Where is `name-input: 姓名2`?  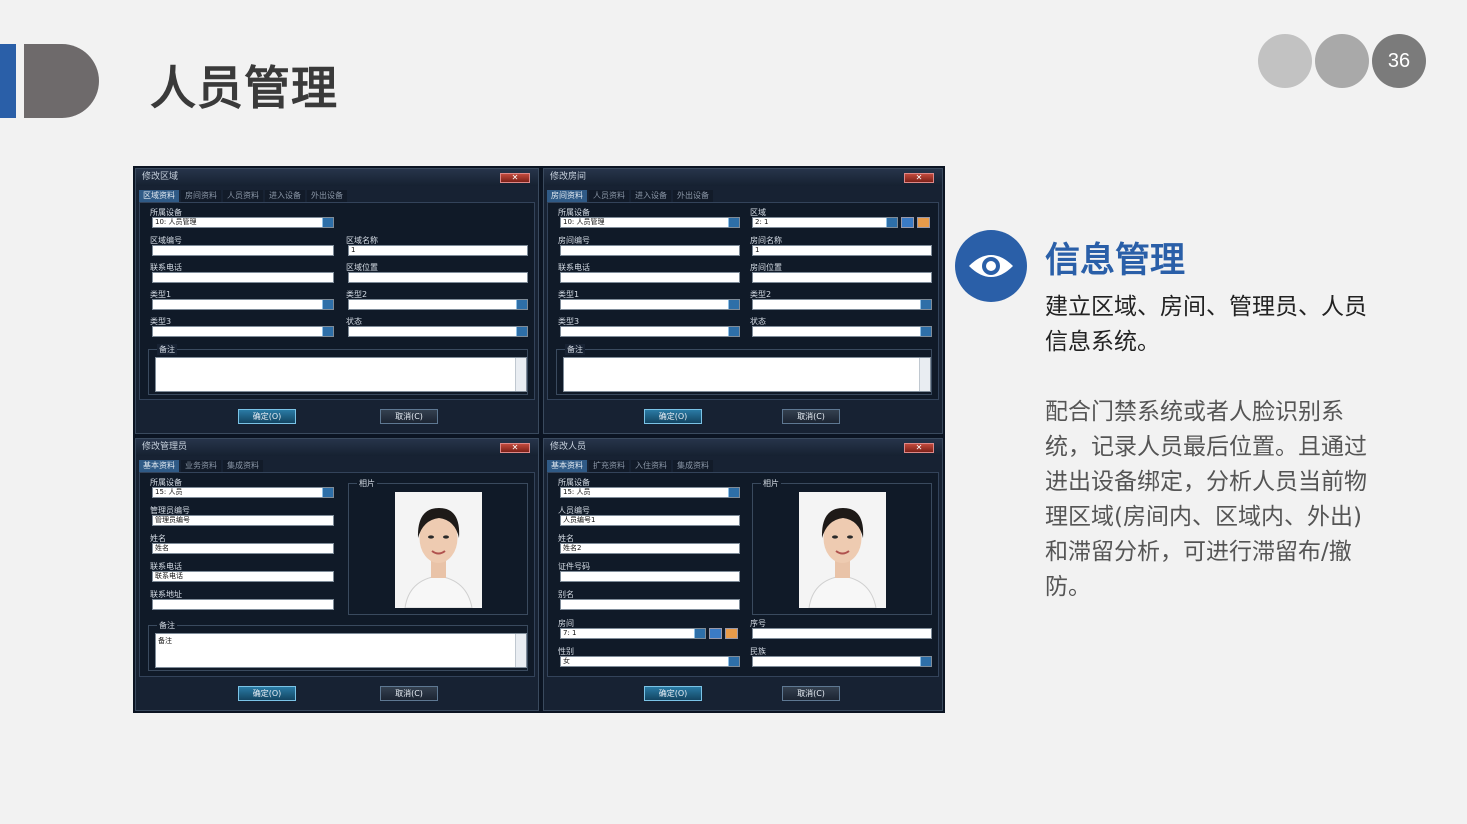 name-input: 姓名2 is located at coordinates (650, 548).